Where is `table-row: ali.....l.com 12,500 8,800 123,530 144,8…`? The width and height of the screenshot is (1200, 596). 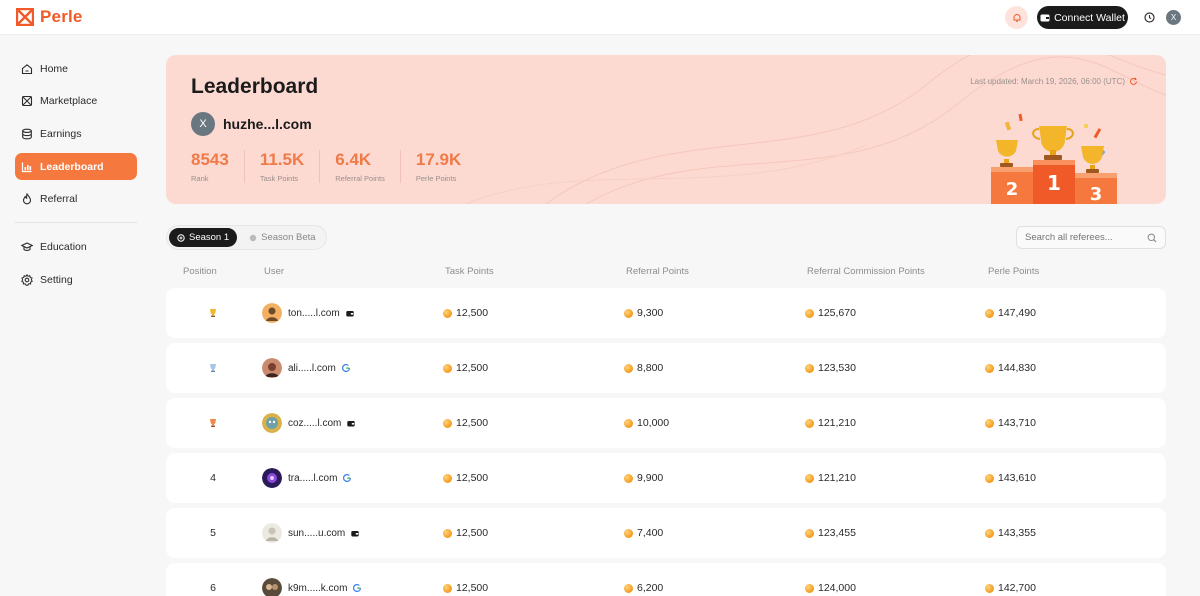 table-row: ali.....l.com 12,500 8,800 123,530 144,8… is located at coordinates (666, 368).